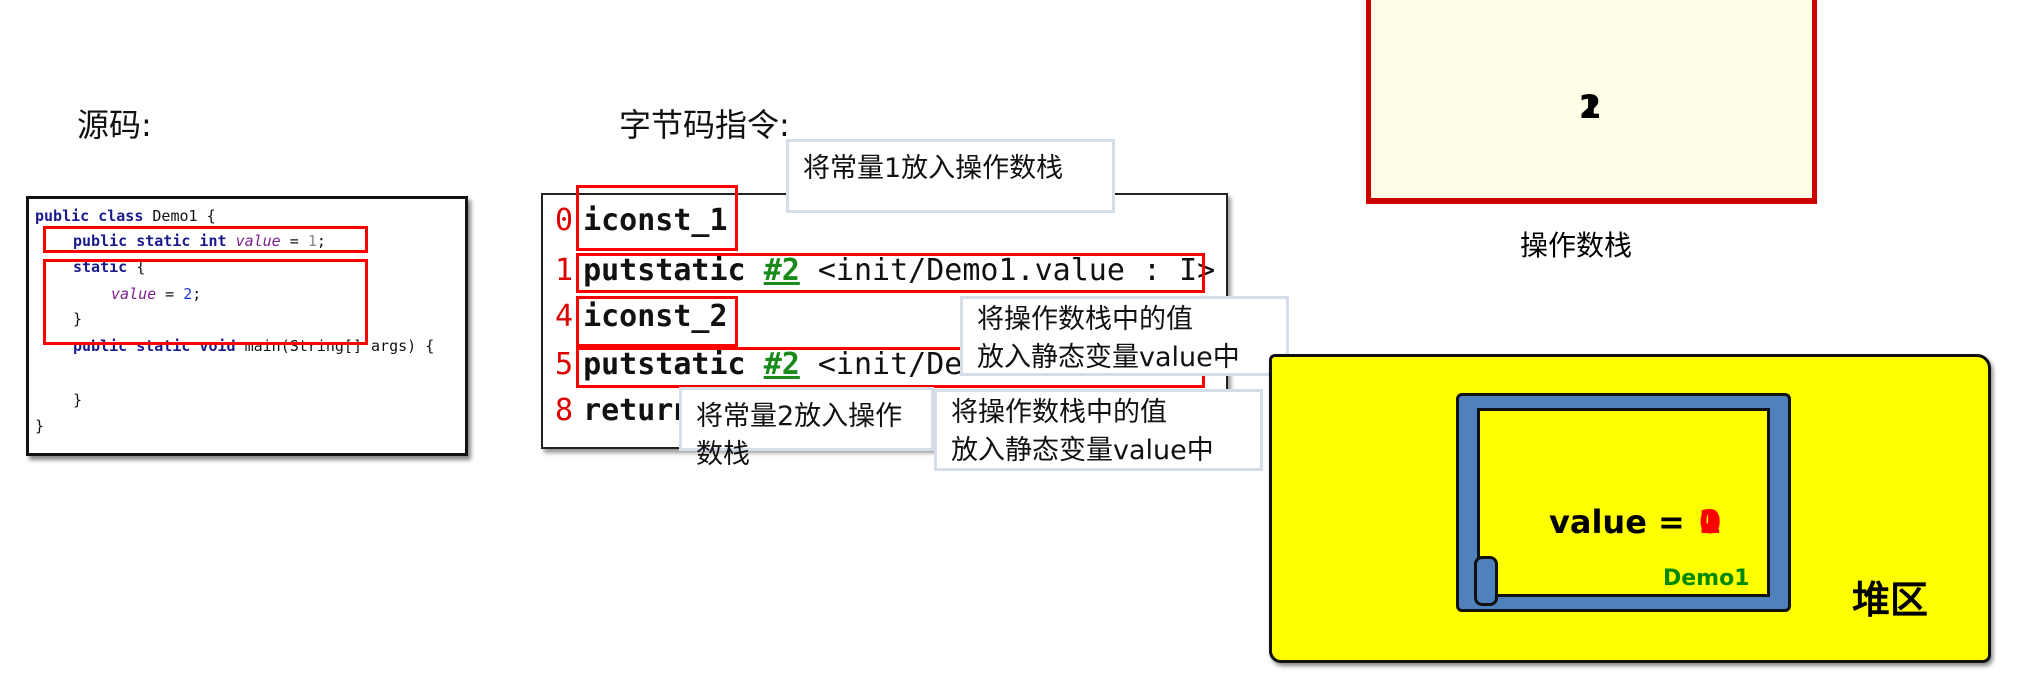 The image size is (2020, 679). Describe the element at coordinates (623, 410) in the screenshot. I see `instruction: 8 return` at that location.